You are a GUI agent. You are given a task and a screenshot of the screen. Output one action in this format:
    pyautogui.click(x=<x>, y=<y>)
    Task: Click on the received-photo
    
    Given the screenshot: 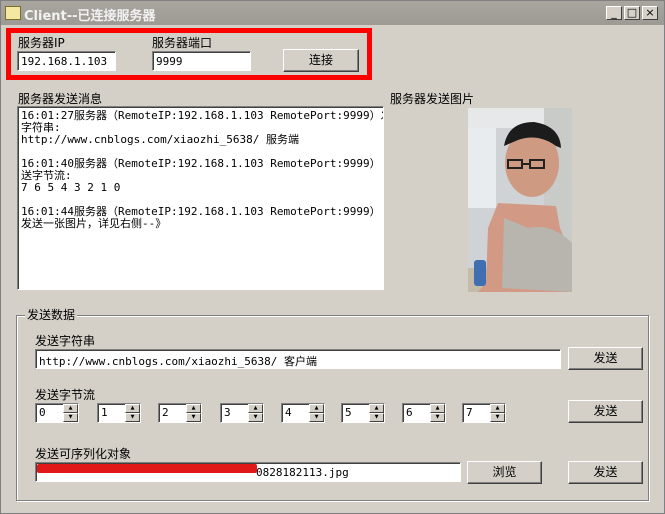 What is the action you would take?
    pyautogui.click(x=520, y=200)
    